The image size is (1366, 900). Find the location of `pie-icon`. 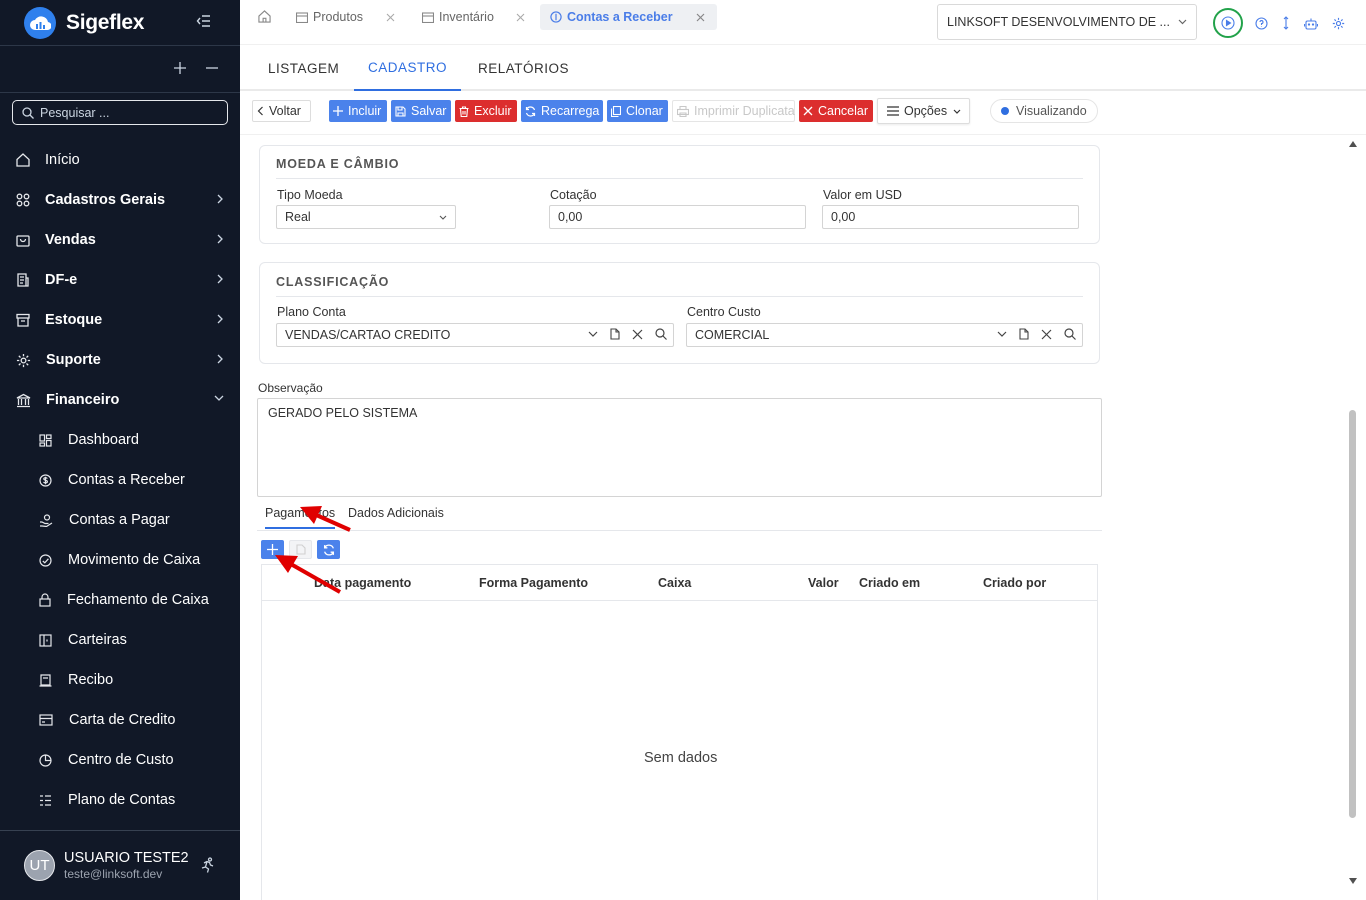

pie-icon is located at coordinates (45, 760).